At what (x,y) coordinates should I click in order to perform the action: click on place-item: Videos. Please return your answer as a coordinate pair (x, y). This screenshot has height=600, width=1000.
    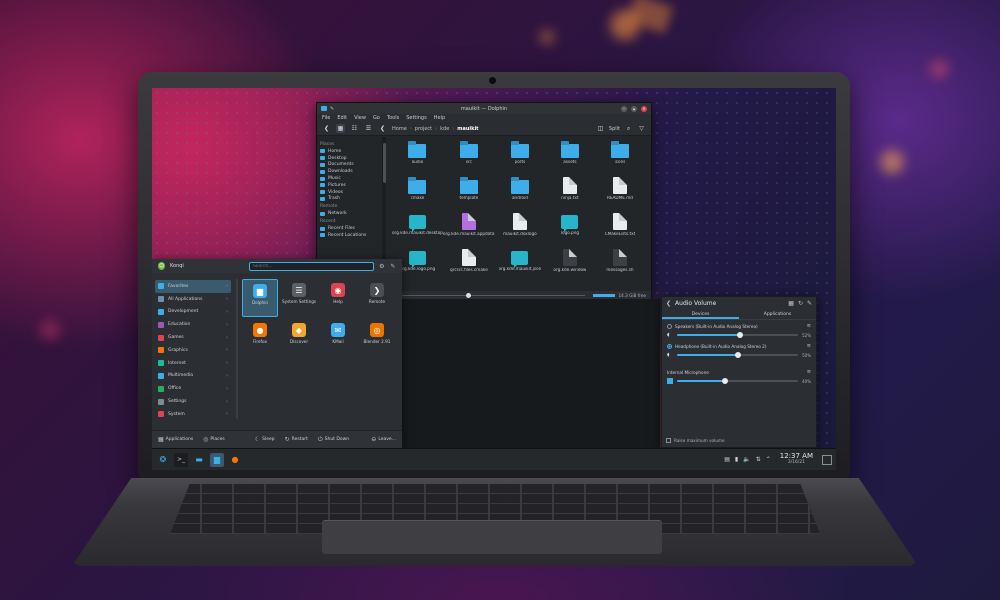
    Looking at the image, I should click on (349, 192).